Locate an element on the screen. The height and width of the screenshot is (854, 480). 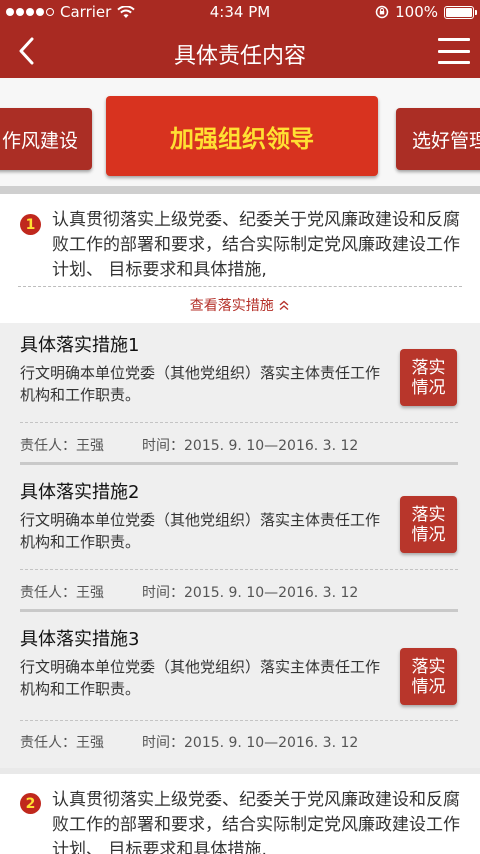
measure-title: 具体落实措施3 is located at coordinates (80, 639).